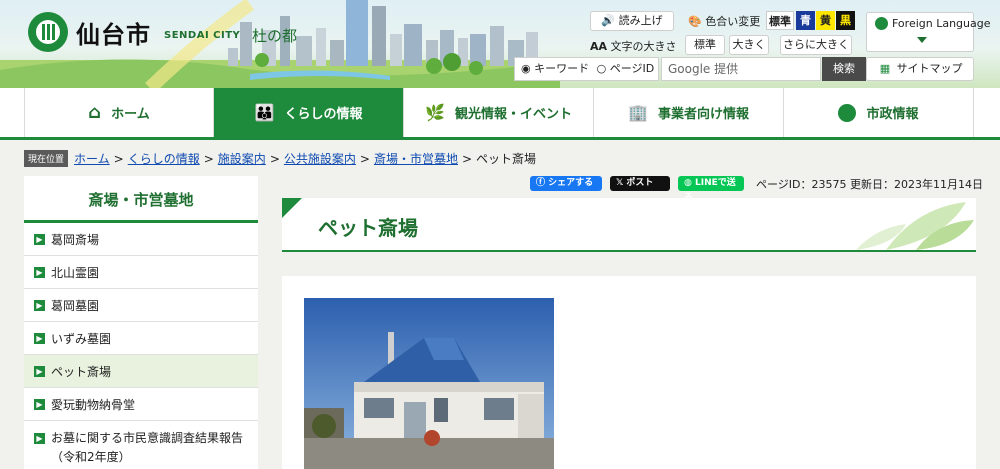 Image resolution: width=1000 pixels, height=469 pixels. Describe the element at coordinates (141, 272) in the screenshot. I see `sidebar-item-kitayama-reien: ▶ 北山霊園` at that location.